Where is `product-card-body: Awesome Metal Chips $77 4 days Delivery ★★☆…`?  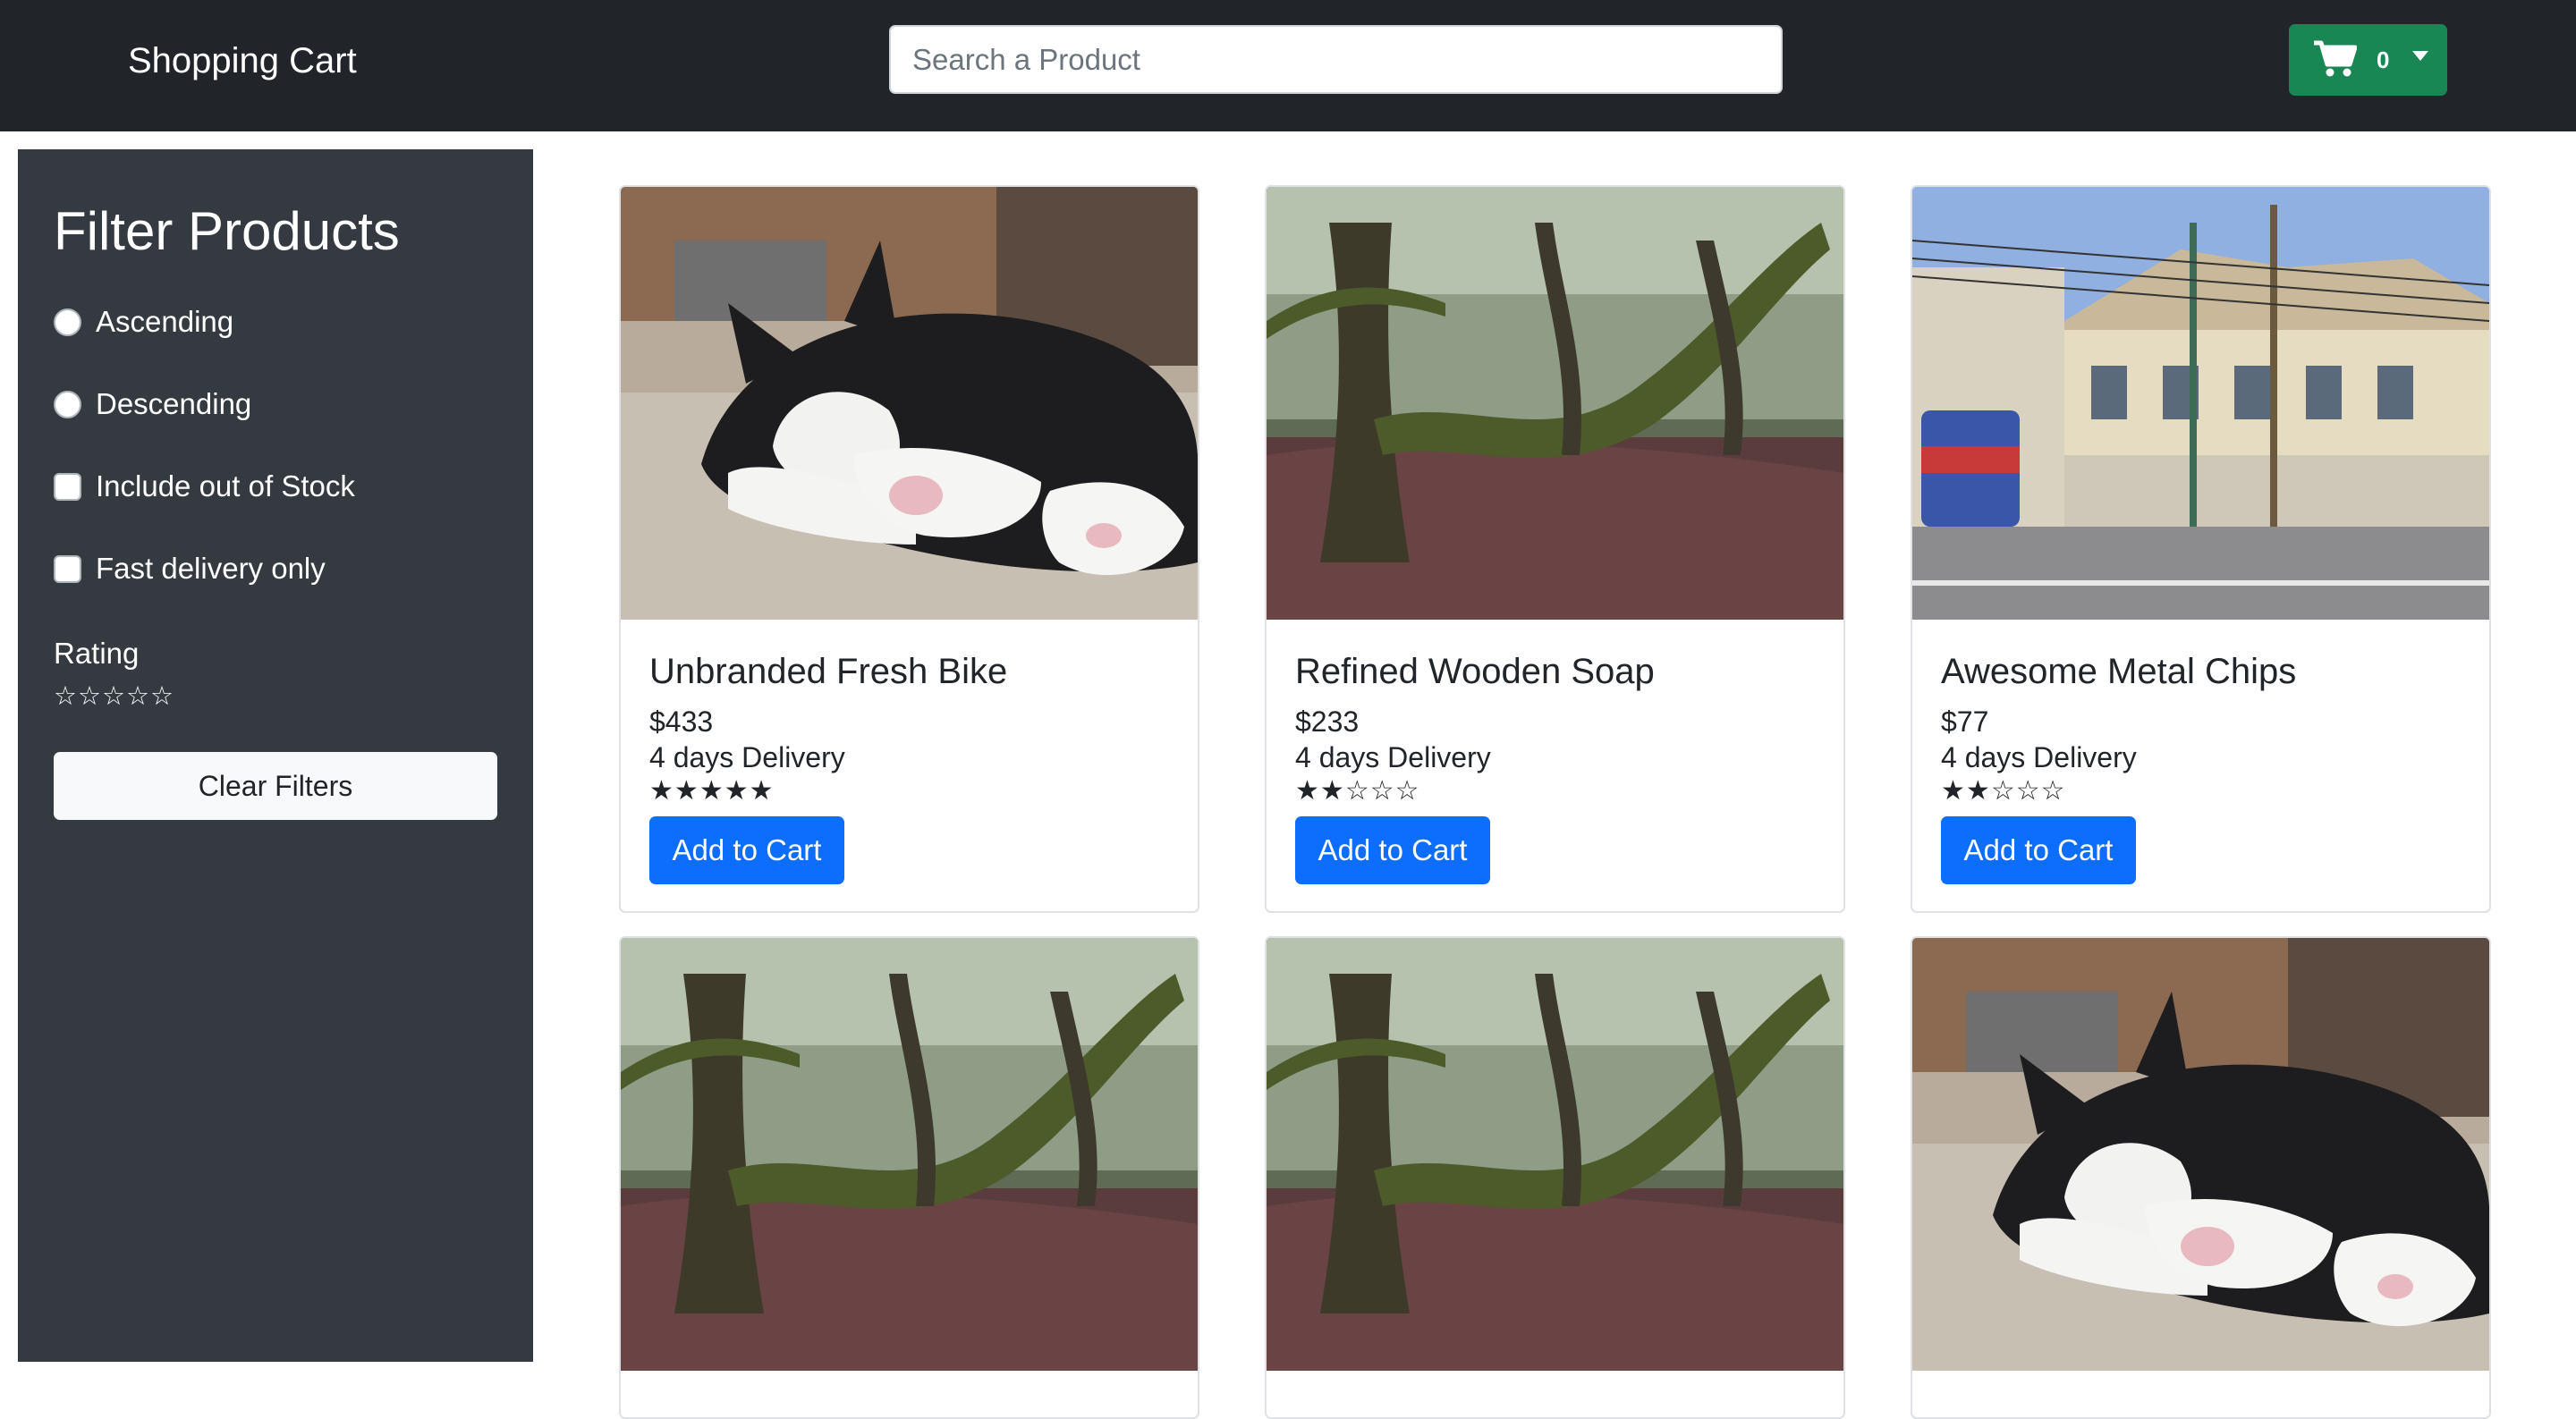
product-card-body: Awesome Metal Chips $77 4 days Delivery ★★☆… is located at coordinates (2200, 780).